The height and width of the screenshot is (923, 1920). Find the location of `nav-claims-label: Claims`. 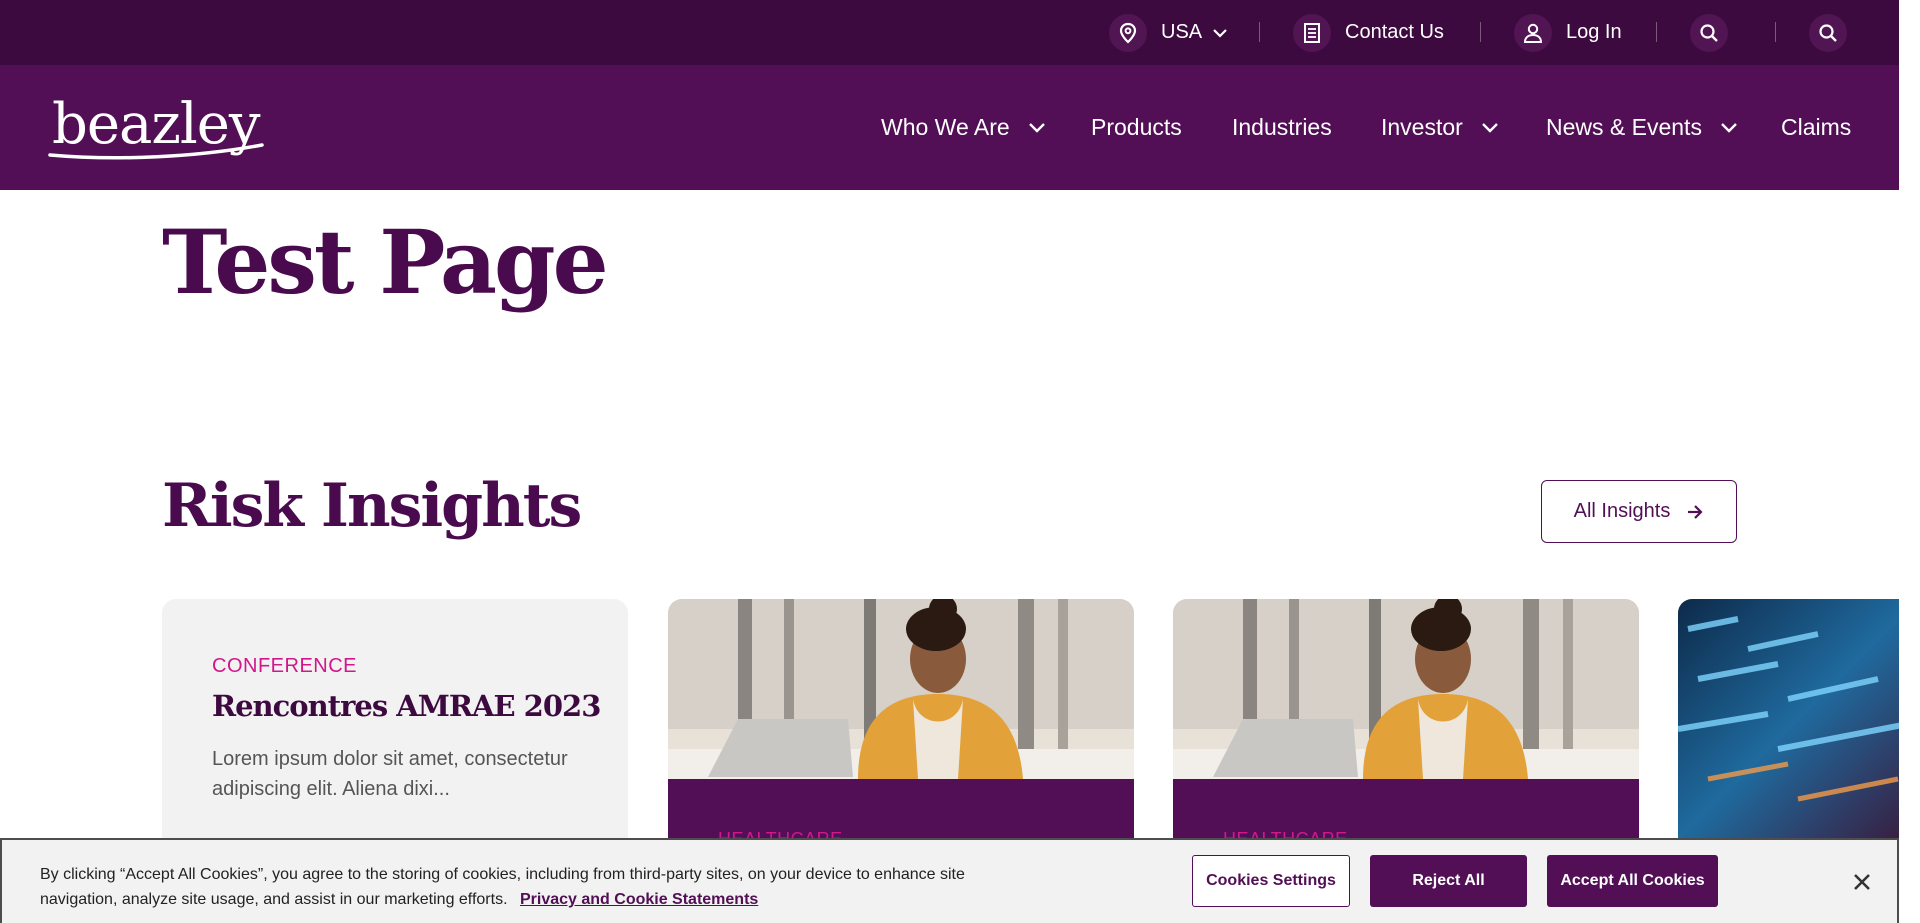

nav-claims-label: Claims is located at coordinates (1816, 127).